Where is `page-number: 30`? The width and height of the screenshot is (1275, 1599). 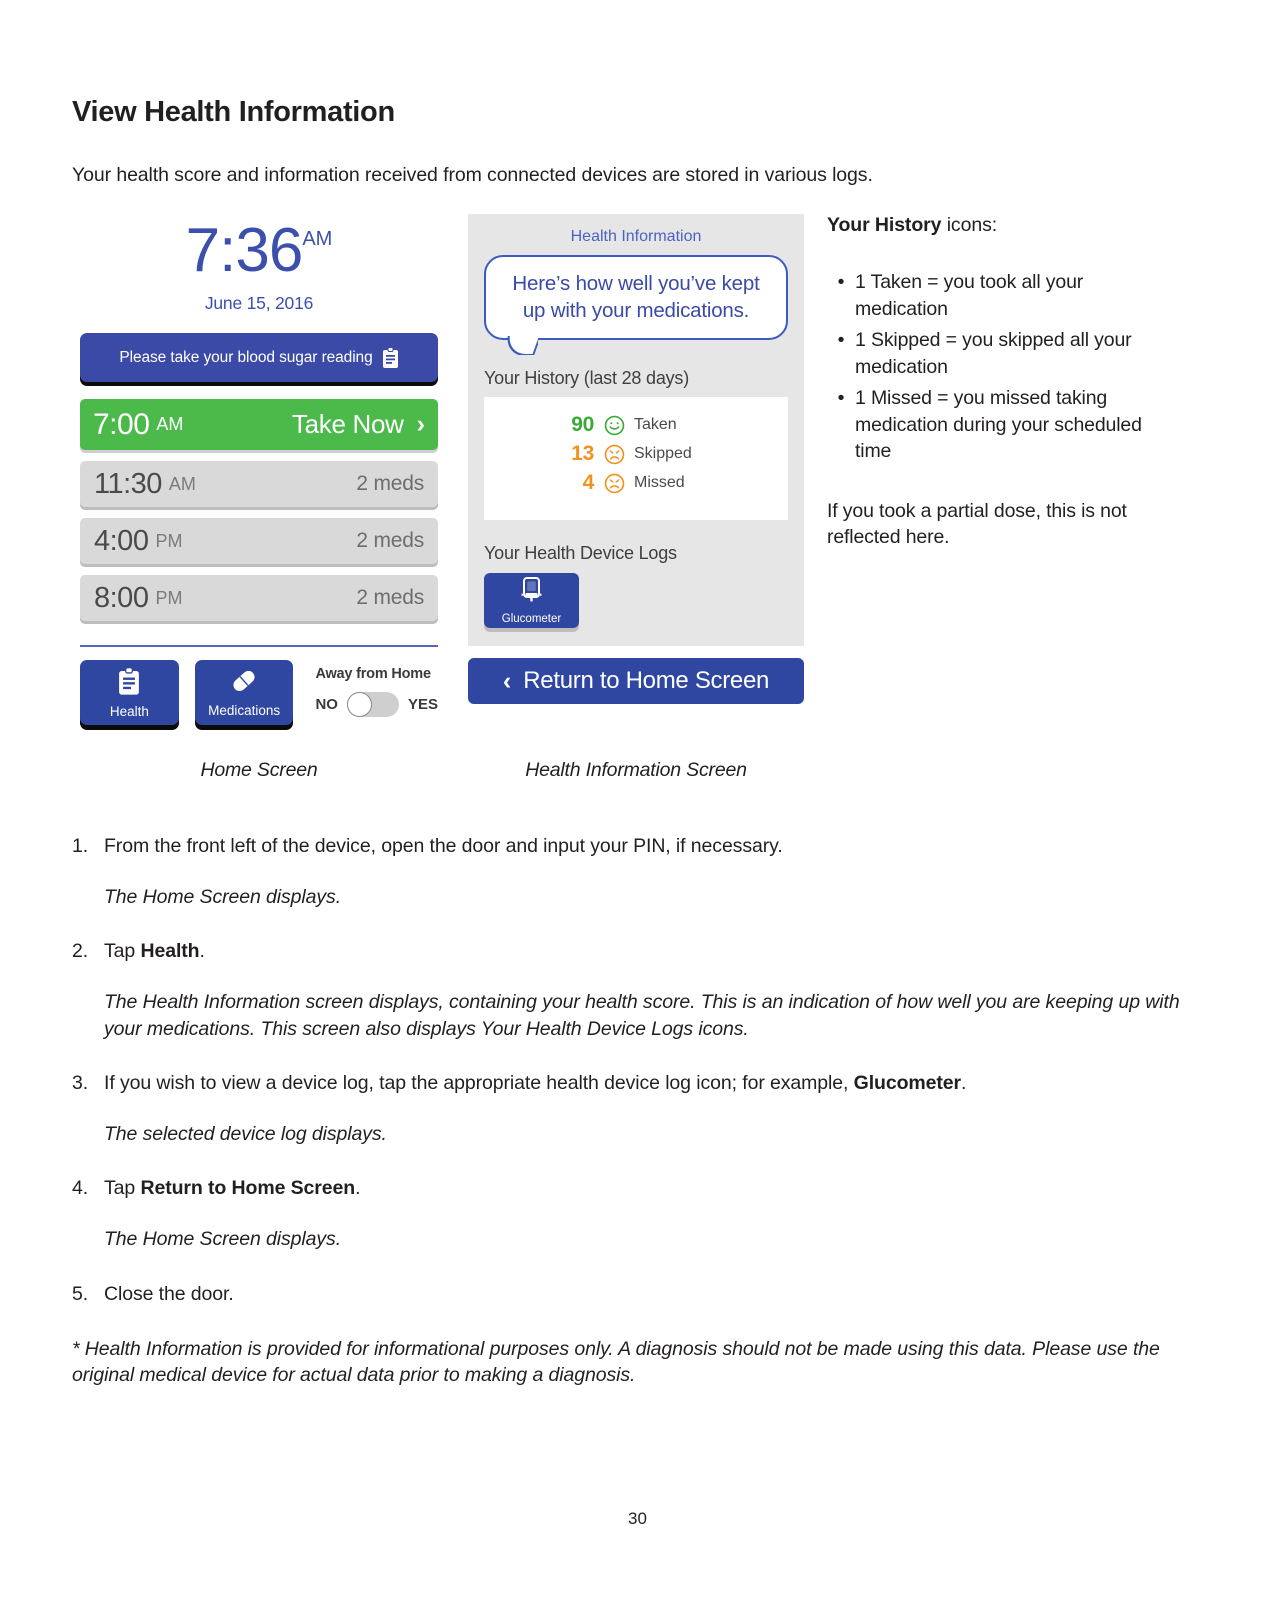 page-number: 30 is located at coordinates (637, 1518).